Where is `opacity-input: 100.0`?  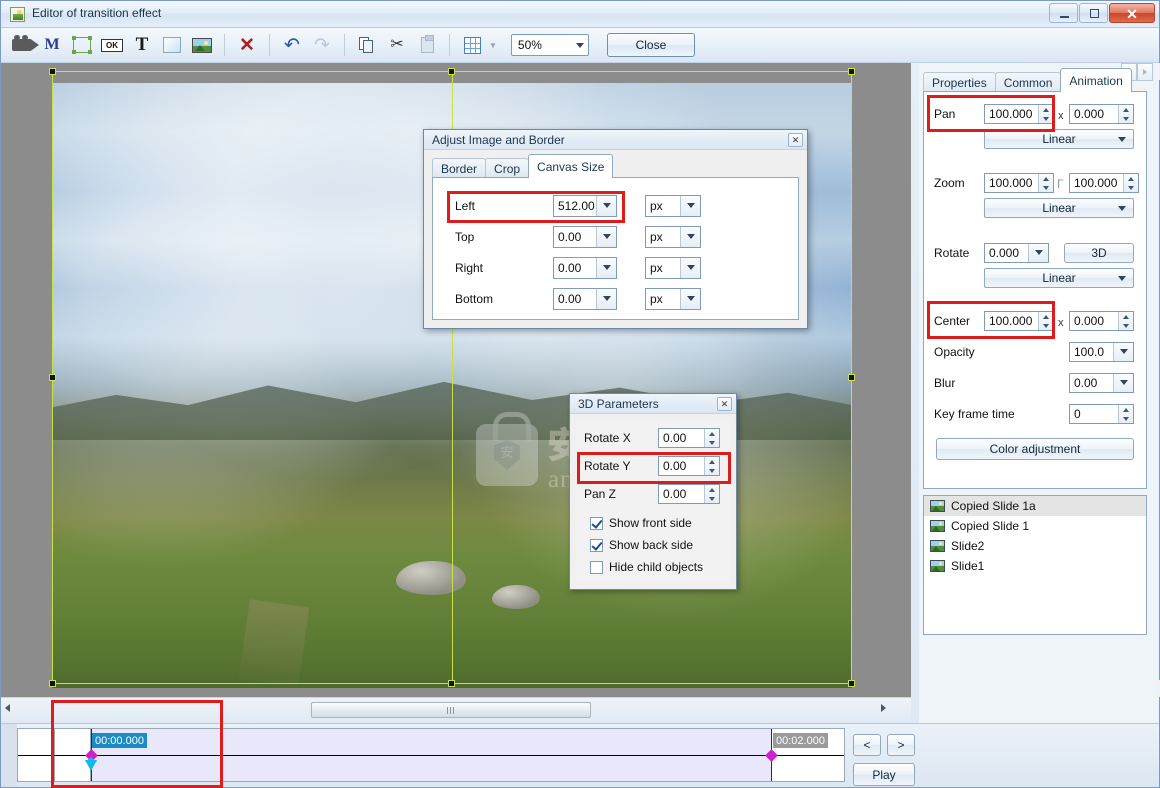 opacity-input: 100.0 is located at coordinates (1101, 352).